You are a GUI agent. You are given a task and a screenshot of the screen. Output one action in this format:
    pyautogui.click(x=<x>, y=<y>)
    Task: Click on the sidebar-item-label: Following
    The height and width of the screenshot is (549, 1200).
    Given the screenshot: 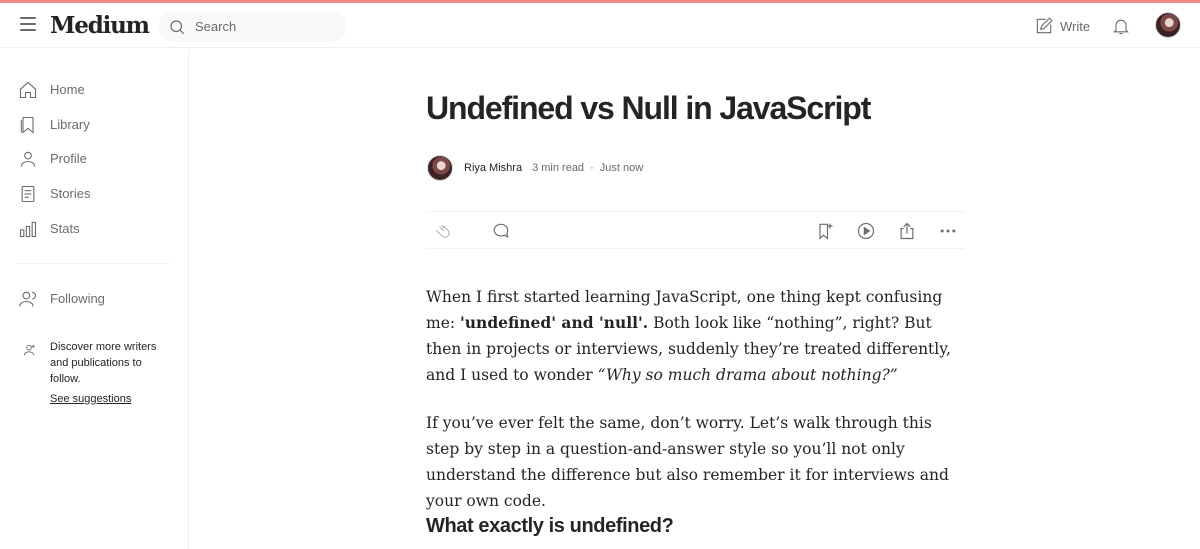 What is the action you would take?
    pyautogui.click(x=77, y=298)
    